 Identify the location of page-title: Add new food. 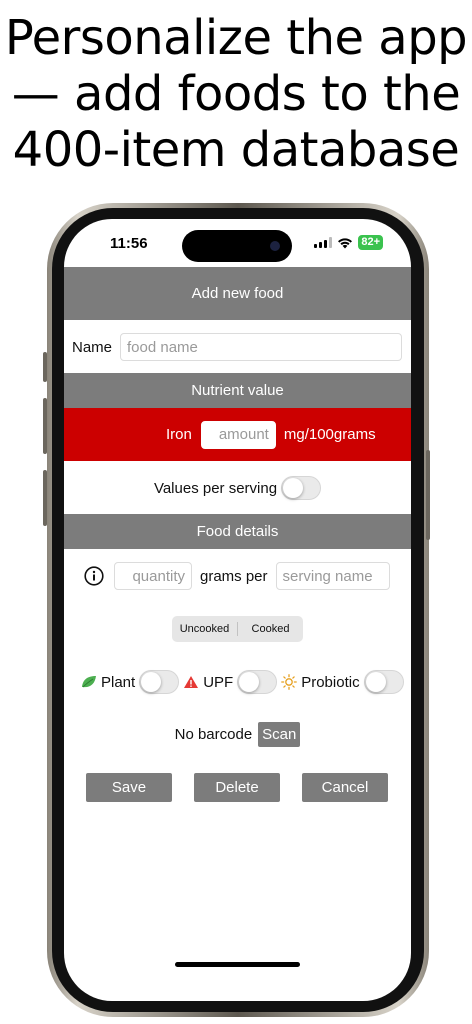
(237, 293).